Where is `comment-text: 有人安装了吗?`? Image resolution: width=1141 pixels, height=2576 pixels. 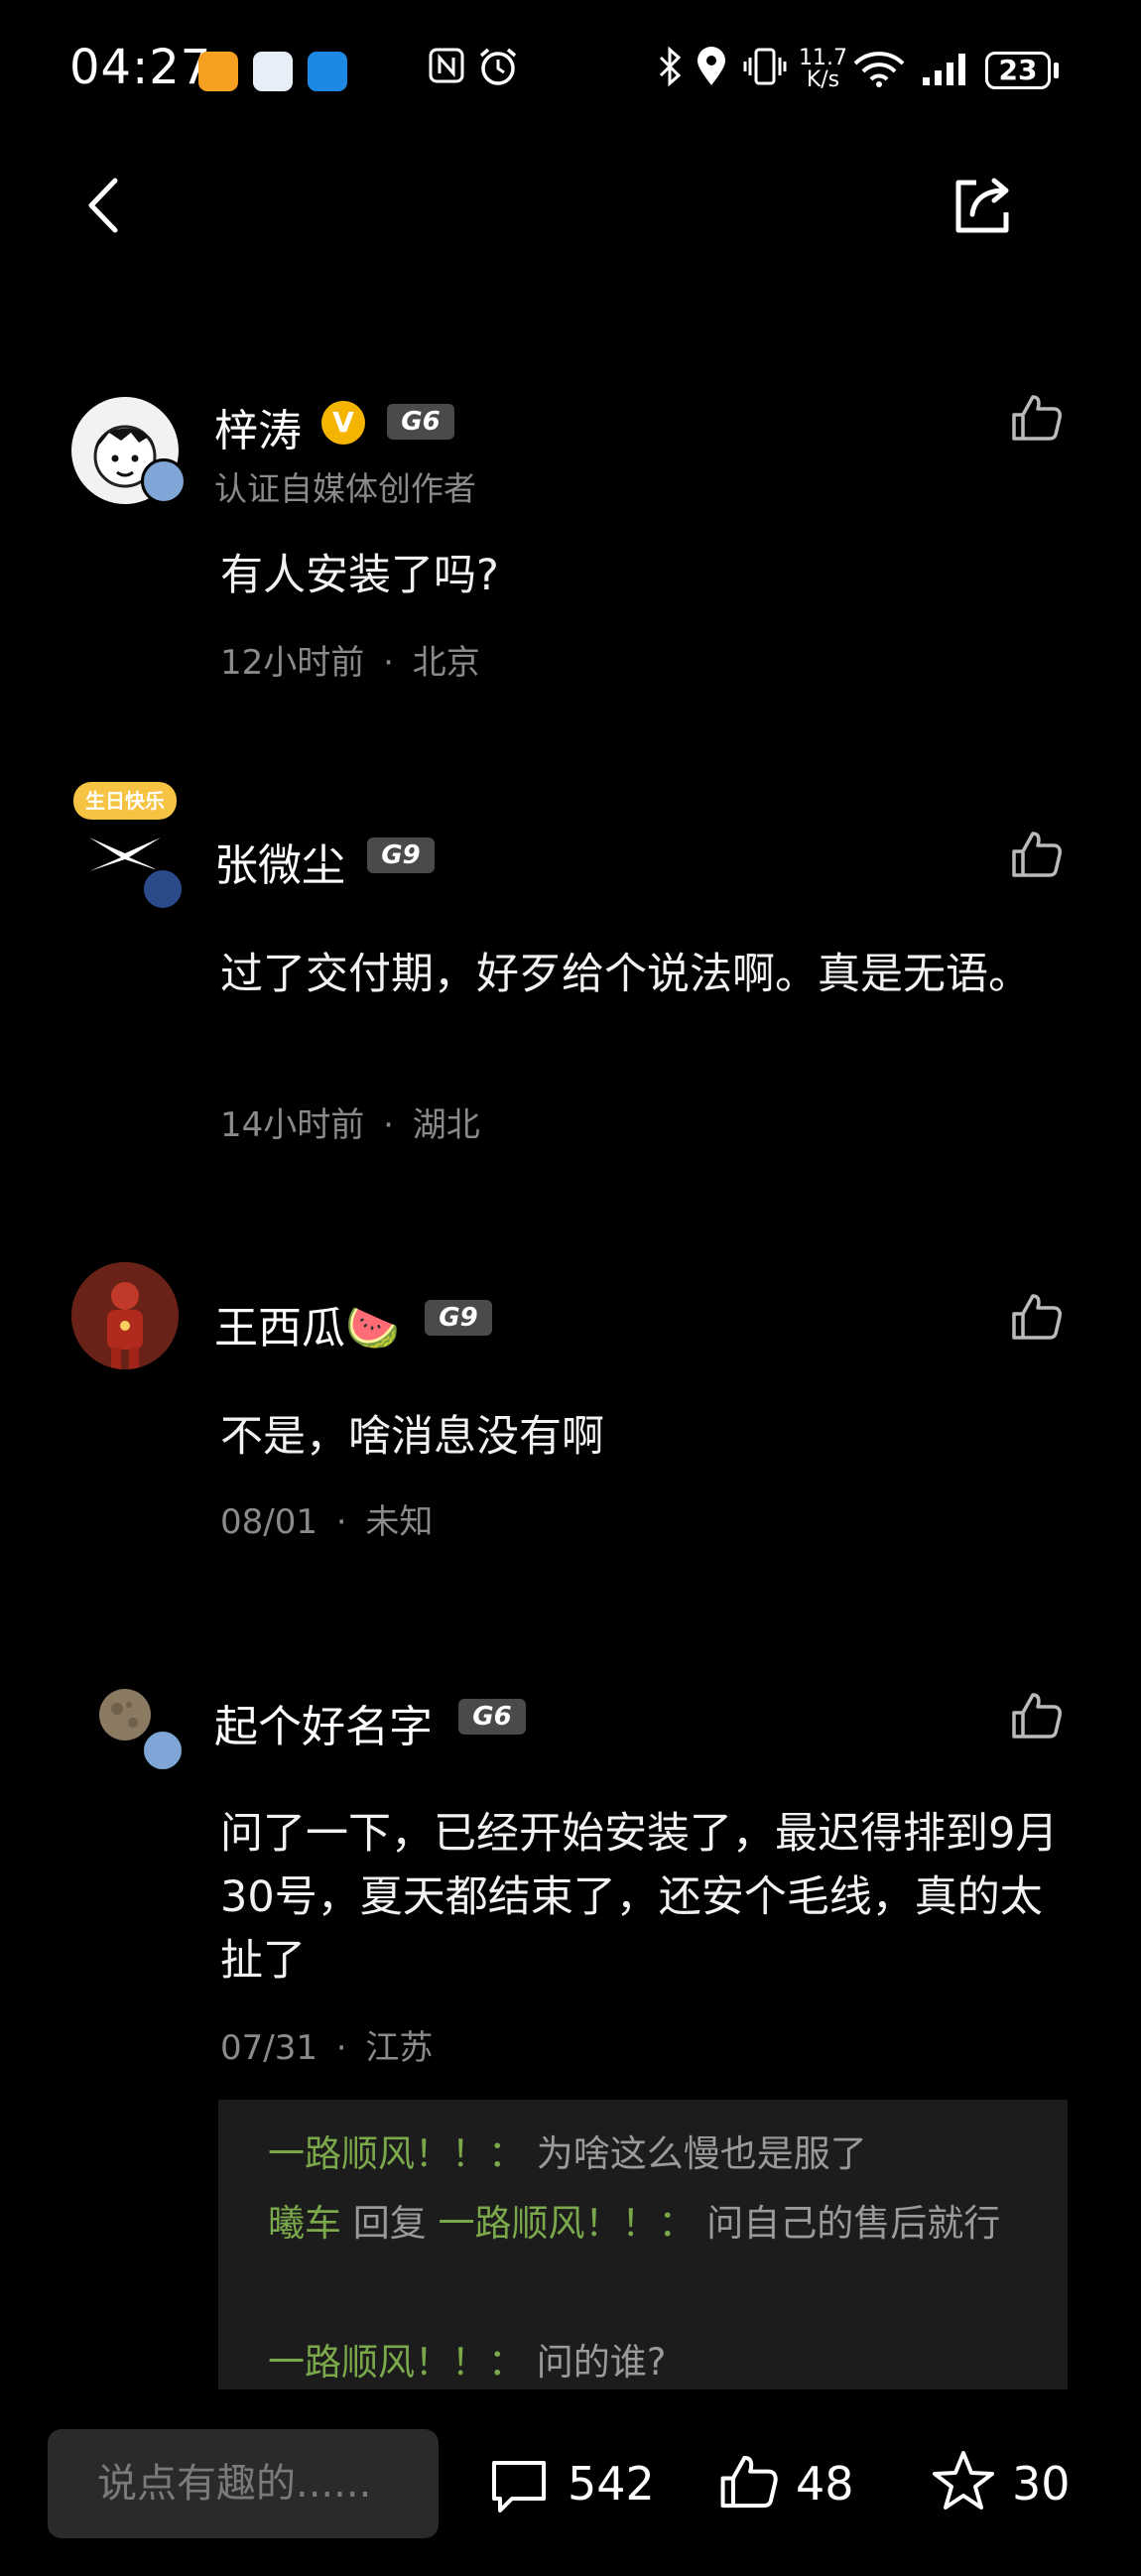 comment-text: 有人安装了吗? is located at coordinates (360, 576).